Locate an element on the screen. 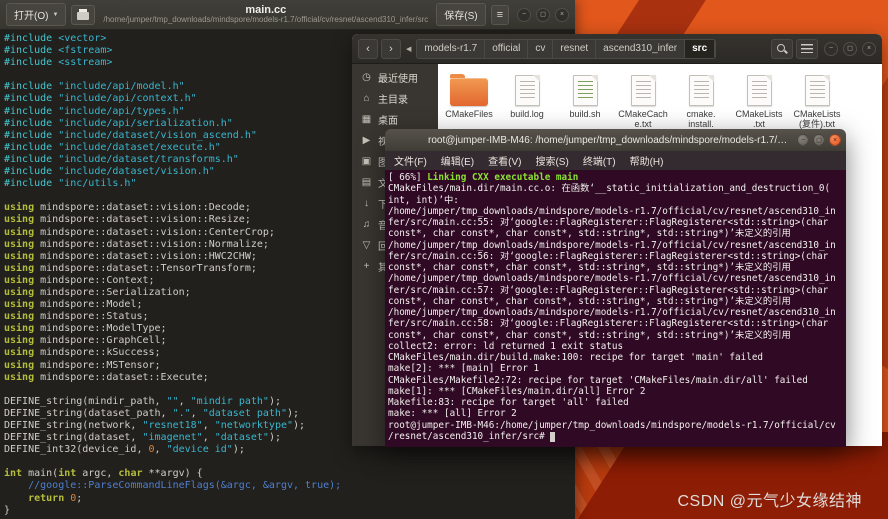  fm-close-button: × is located at coordinates (869, 48).